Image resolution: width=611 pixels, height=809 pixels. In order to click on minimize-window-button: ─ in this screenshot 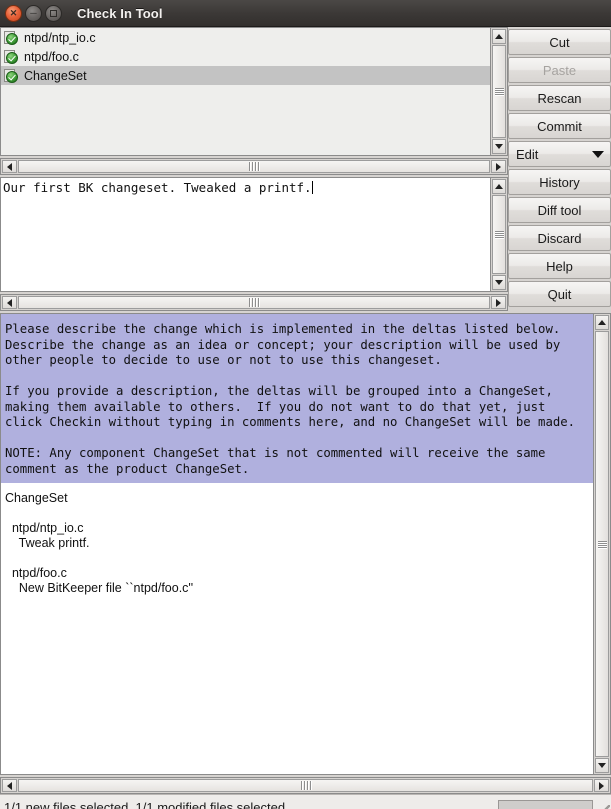, I will do `click(33, 13)`.